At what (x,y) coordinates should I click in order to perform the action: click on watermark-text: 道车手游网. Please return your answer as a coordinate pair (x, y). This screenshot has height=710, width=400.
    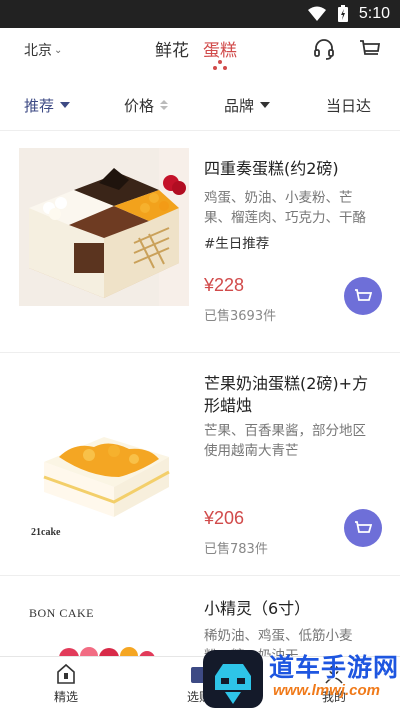
    Looking at the image, I should click on (334, 667).